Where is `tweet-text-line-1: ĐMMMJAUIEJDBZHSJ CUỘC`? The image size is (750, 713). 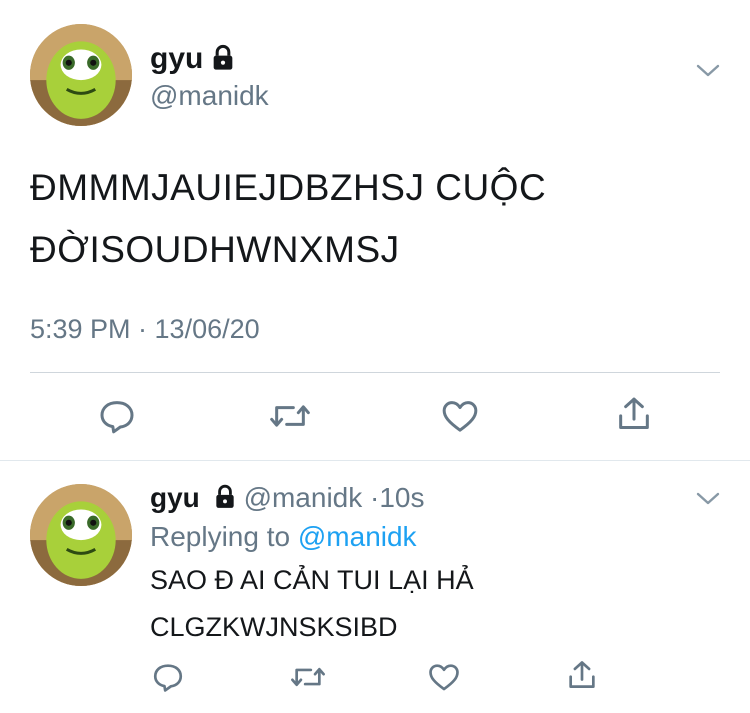 tweet-text-line-1: ĐMMMJAUIEJDBZHSJ CUỘC is located at coordinates (288, 187).